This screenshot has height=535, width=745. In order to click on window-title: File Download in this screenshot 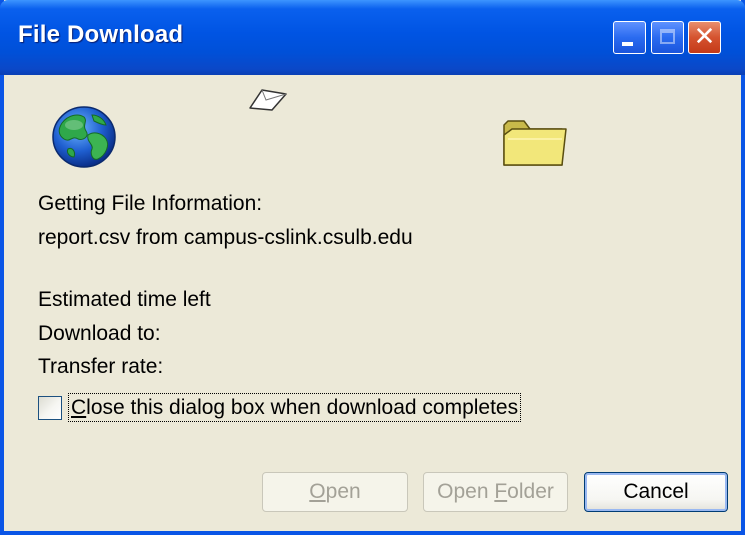, I will do `click(101, 34)`.